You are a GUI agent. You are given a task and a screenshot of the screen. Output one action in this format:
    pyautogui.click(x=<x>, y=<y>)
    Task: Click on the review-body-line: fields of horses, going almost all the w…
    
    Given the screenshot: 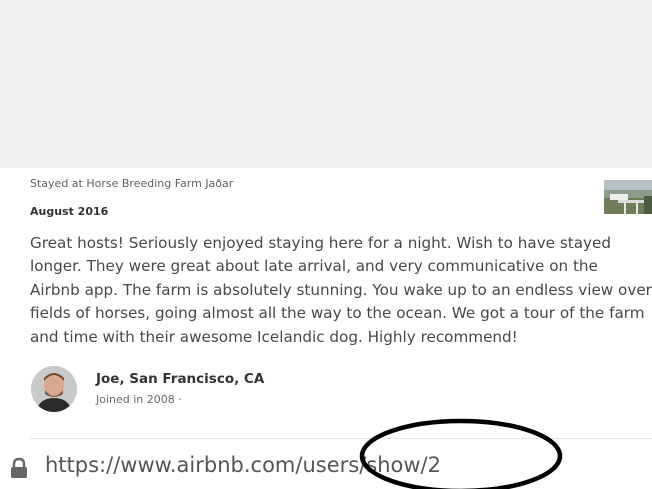 What is the action you would take?
    pyautogui.click(x=337, y=313)
    